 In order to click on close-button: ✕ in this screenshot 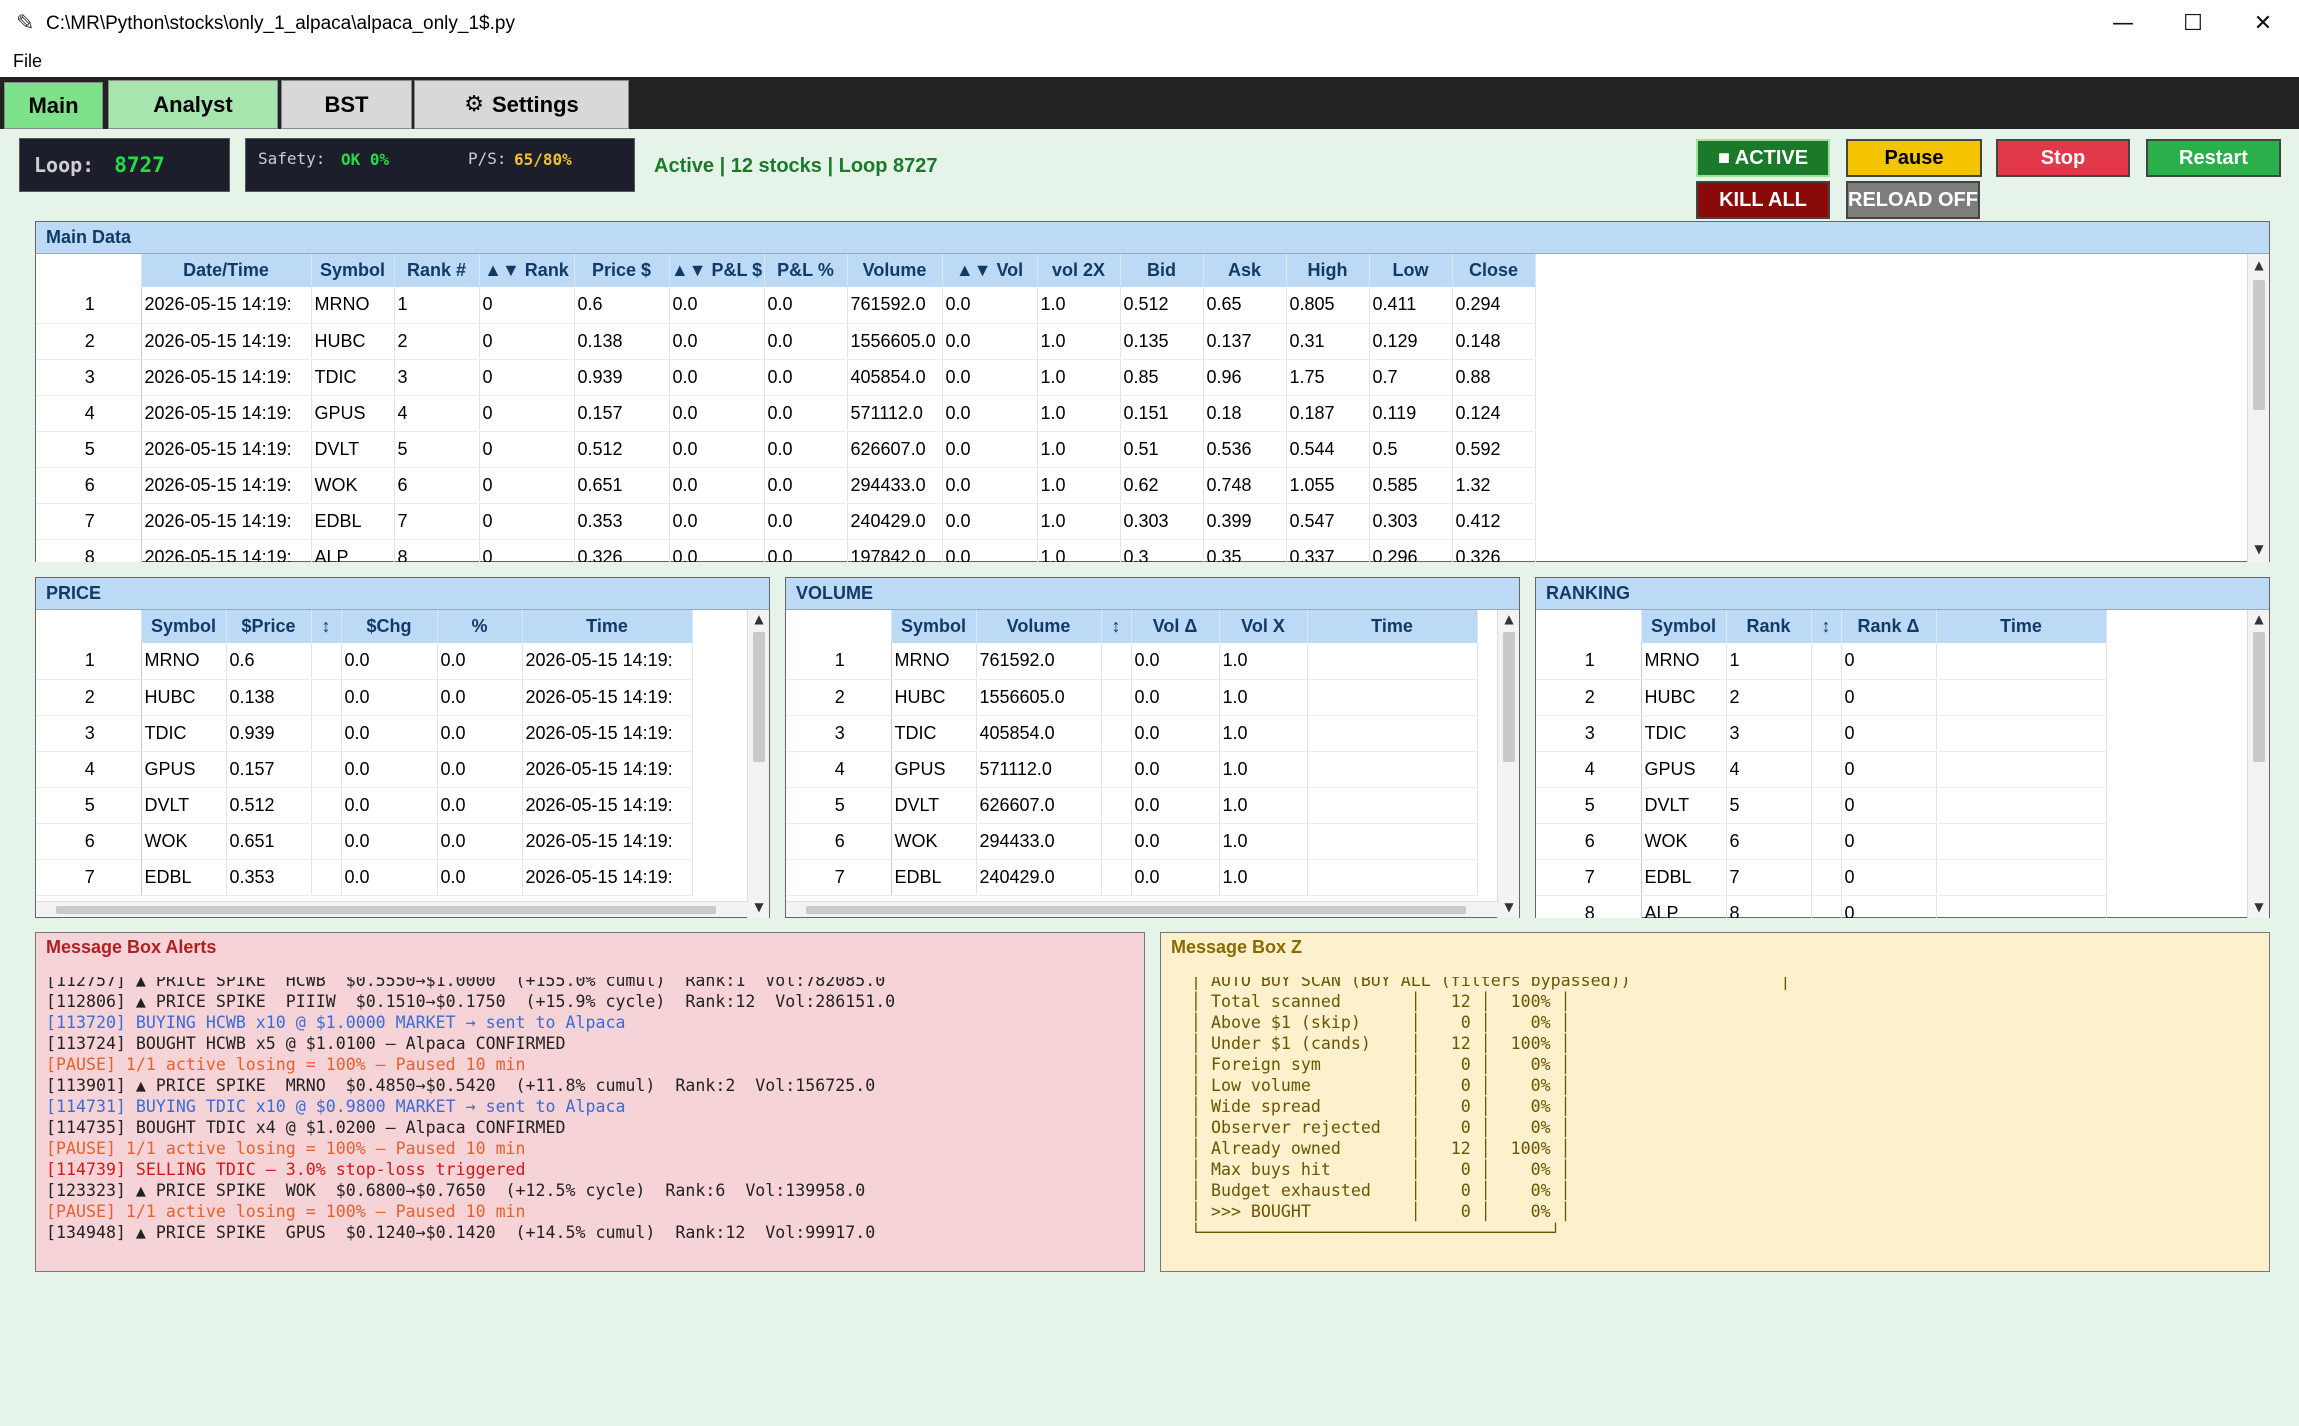, I will do `click(2263, 23)`.